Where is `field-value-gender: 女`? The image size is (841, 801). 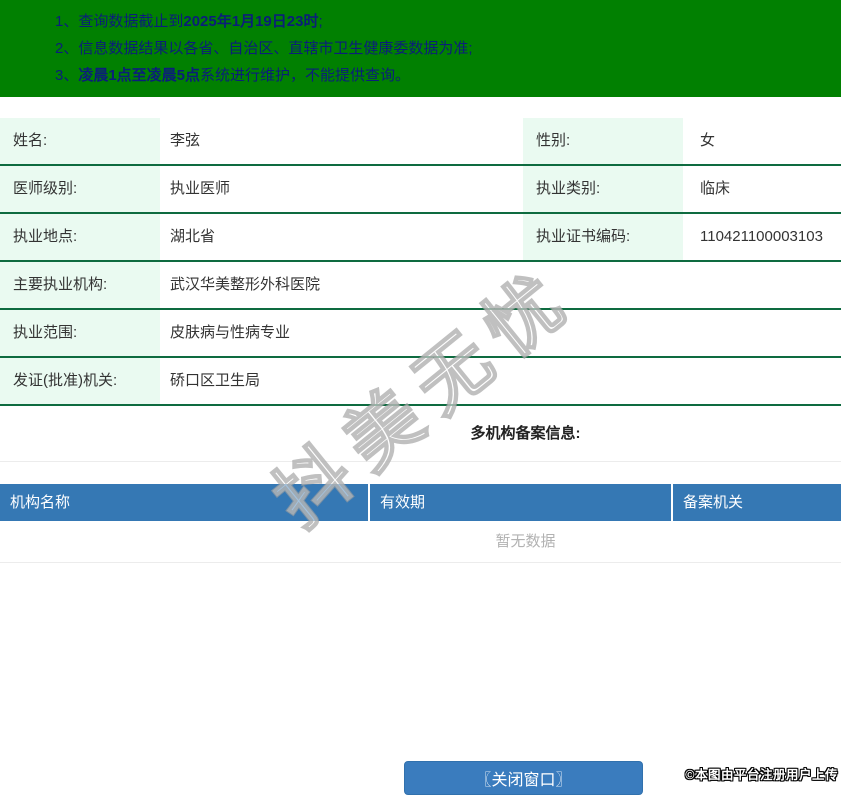 field-value-gender: 女 is located at coordinates (708, 140).